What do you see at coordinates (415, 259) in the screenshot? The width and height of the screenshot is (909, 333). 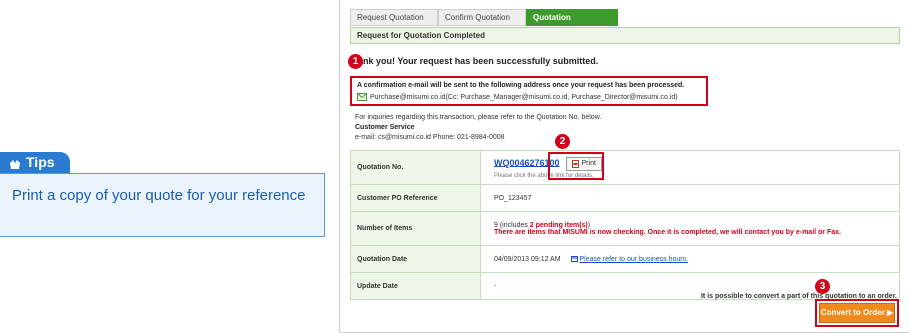 I see `quotation-date-label: Quotation Date` at bounding box center [415, 259].